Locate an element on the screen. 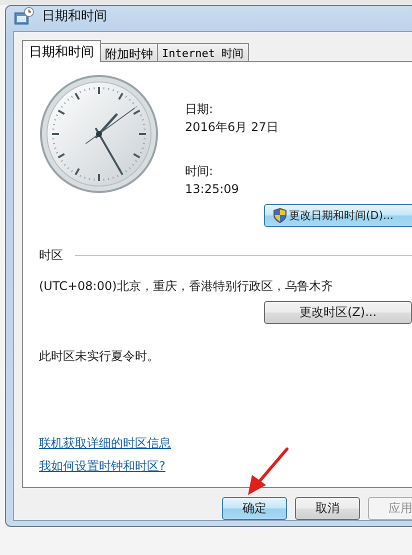  dst-note: 此时区未实行夏令时。 is located at coordinates (99, 356).